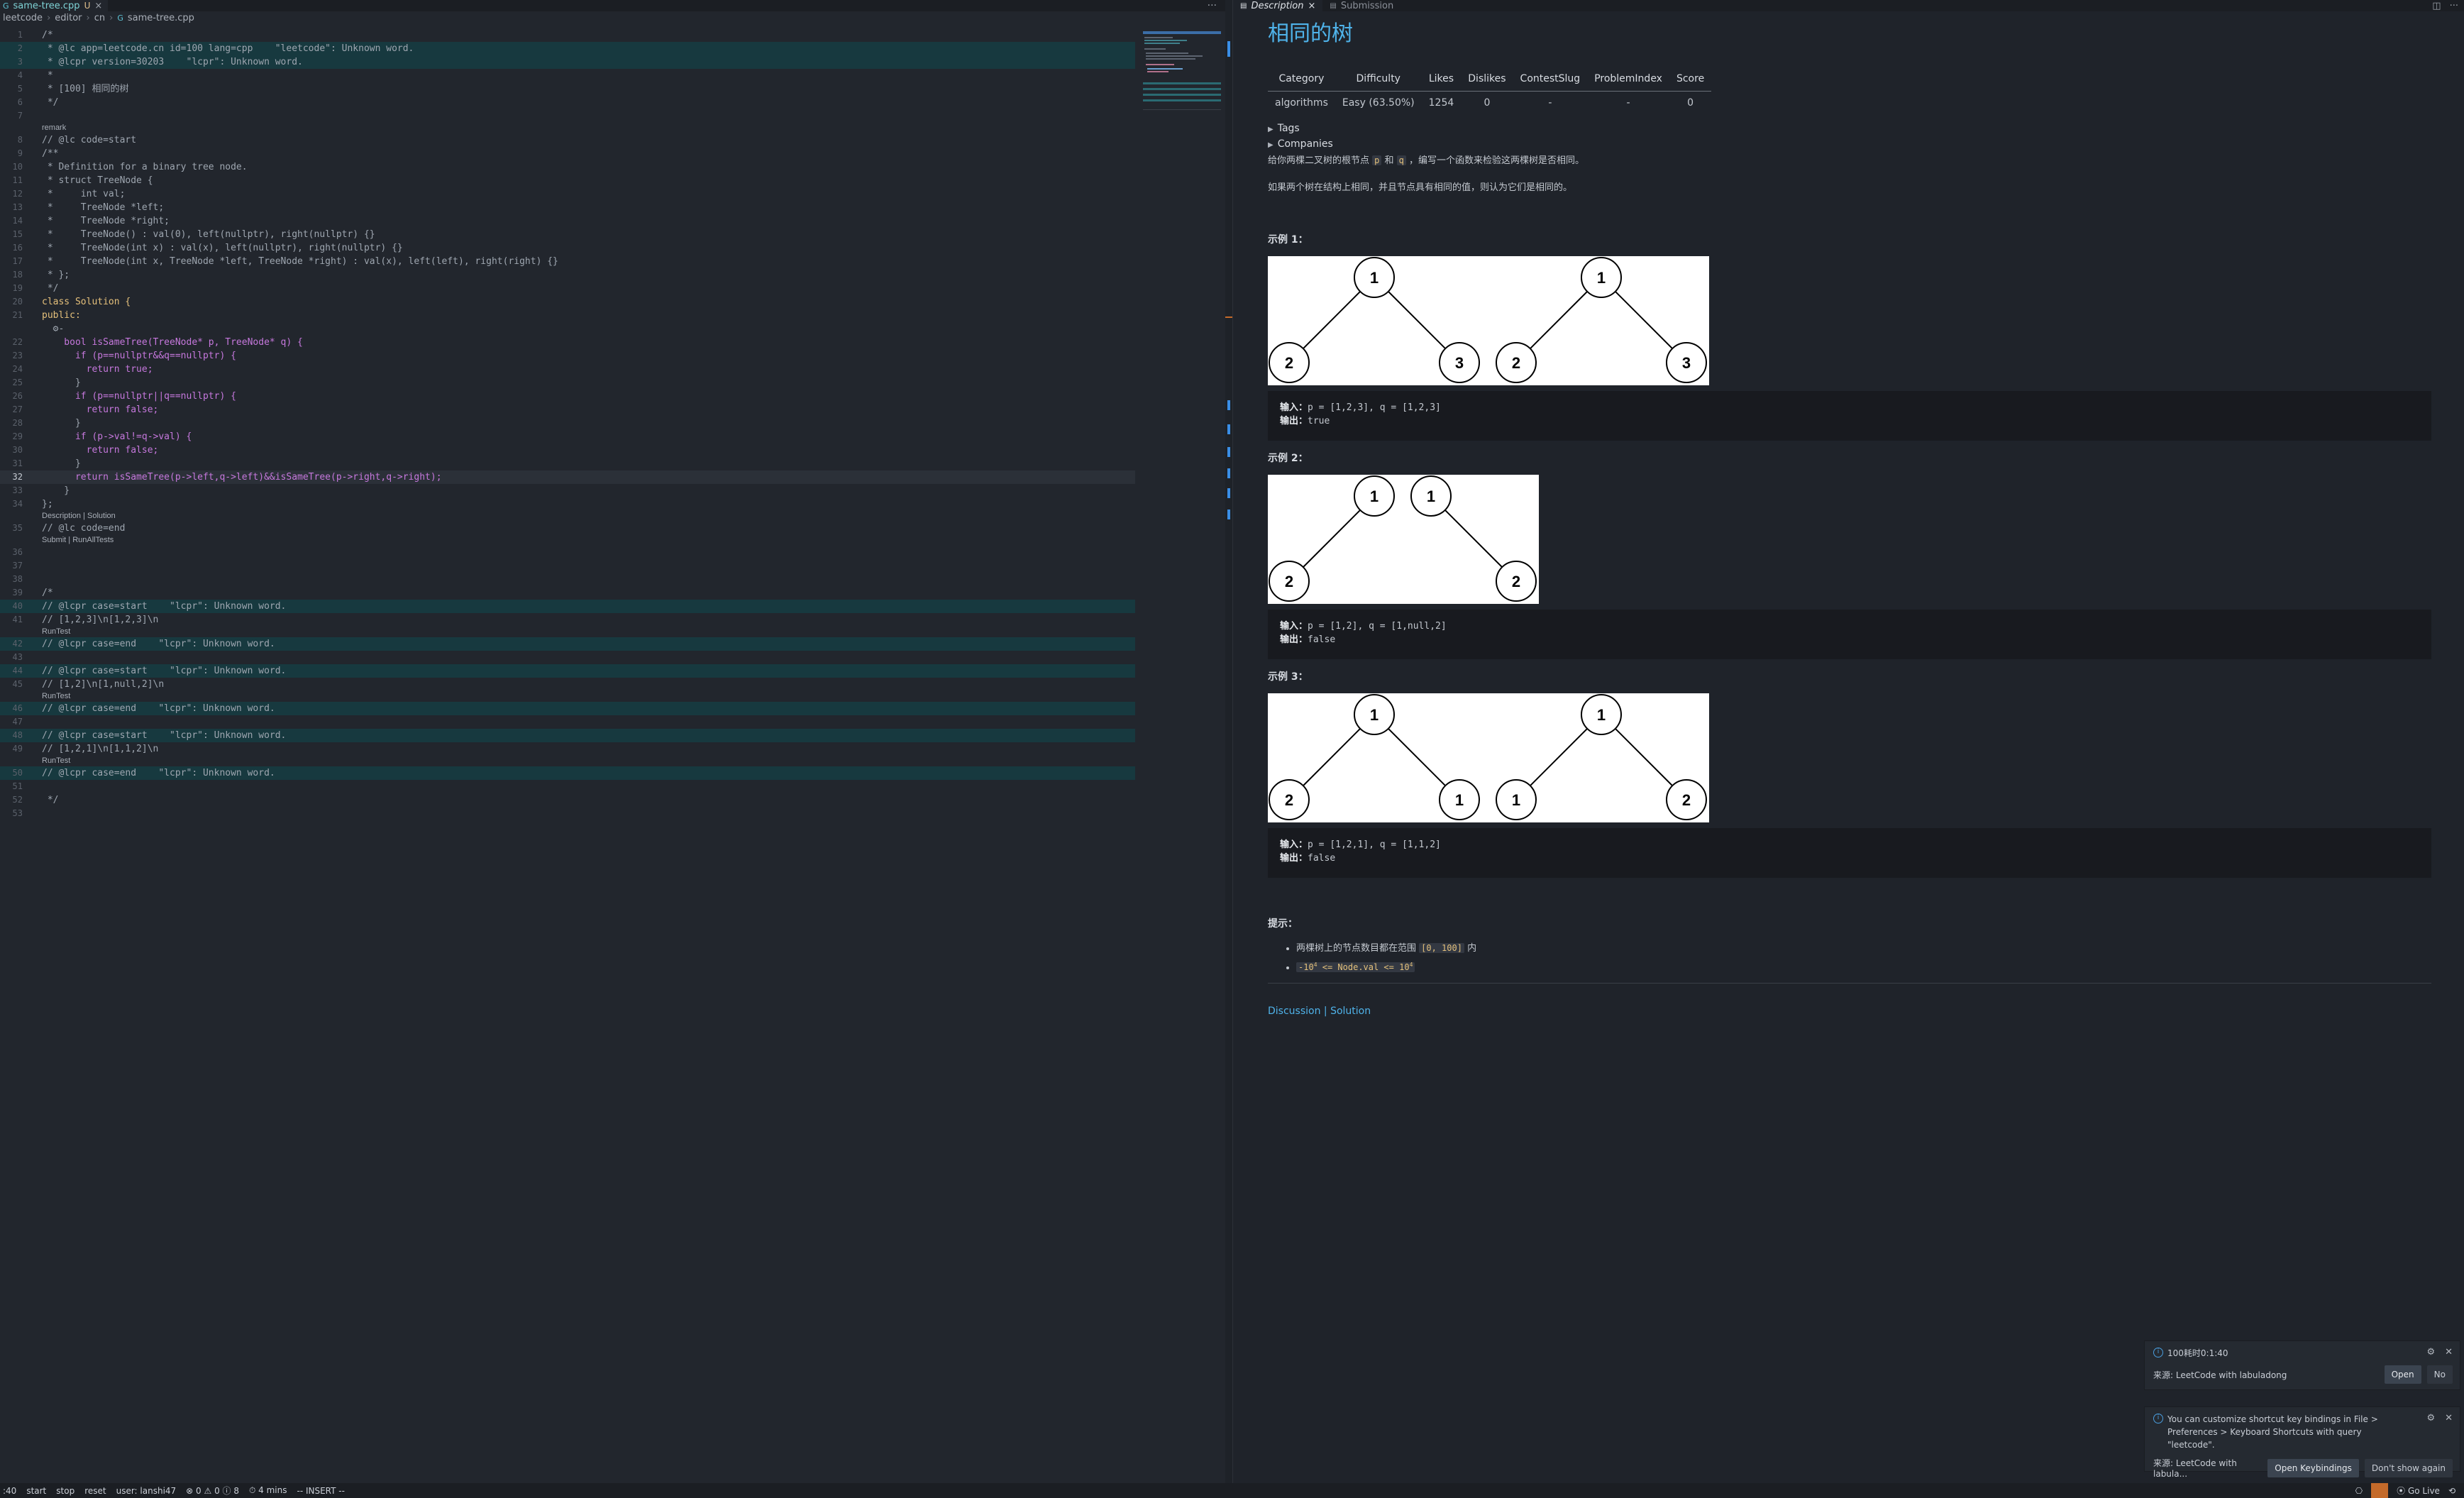  What do you see at coordinates (567, 800) in the screenshot?
I see `code-line: 52 */` at bounding box center [567, 800].